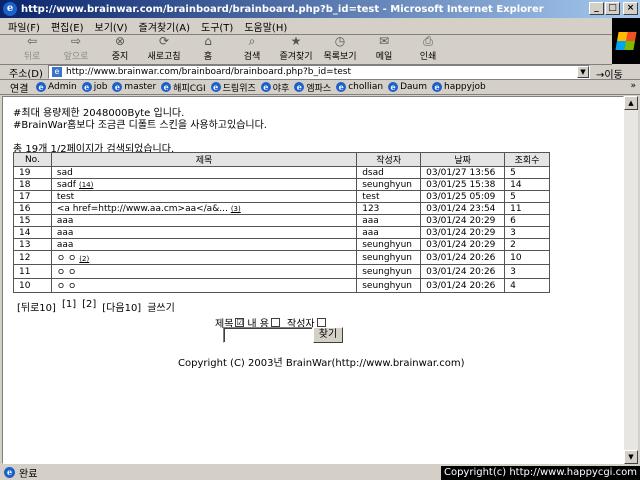 The width and height of the screenshot is (640, 480). I want to click on menu-edit: 편집(E), so click(67, 26).